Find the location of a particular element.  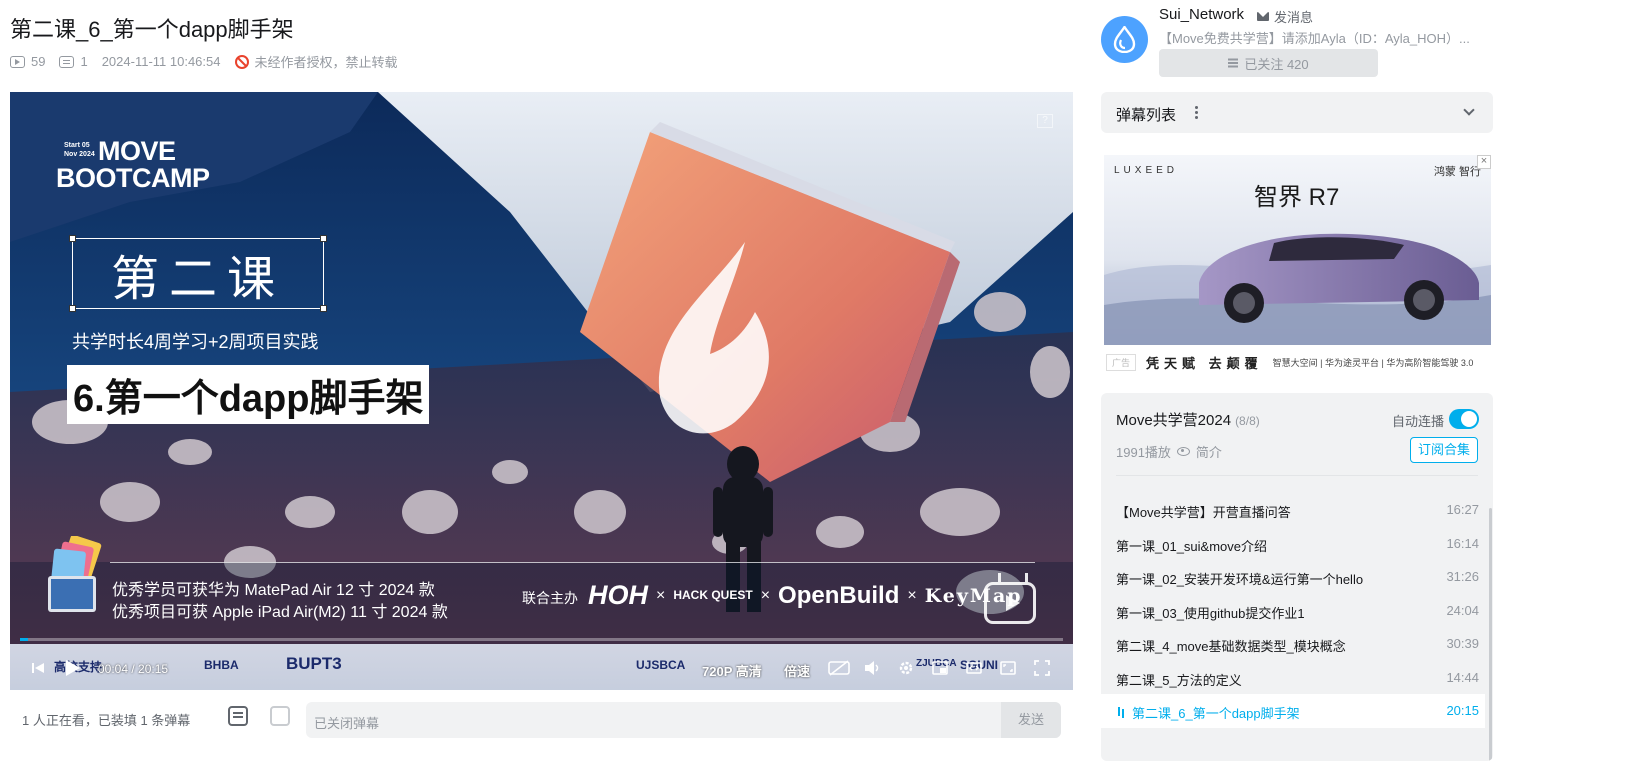

player-controls: 00:04 / 20:15 720P 高清 倍速 is located at coordinates (541, 668).